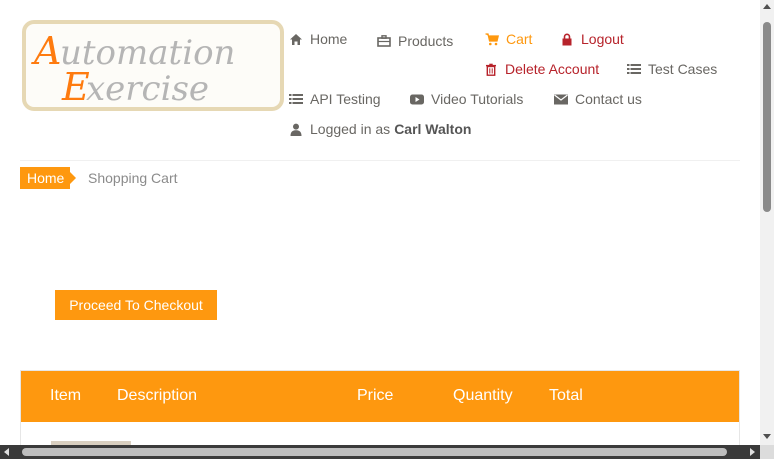 This screenshot has height=459, width=774. What do you see at coordinates (6, 452) in the screenshot?
I see `scroll-left-arrow-icon` at bounding box center [6, 452].